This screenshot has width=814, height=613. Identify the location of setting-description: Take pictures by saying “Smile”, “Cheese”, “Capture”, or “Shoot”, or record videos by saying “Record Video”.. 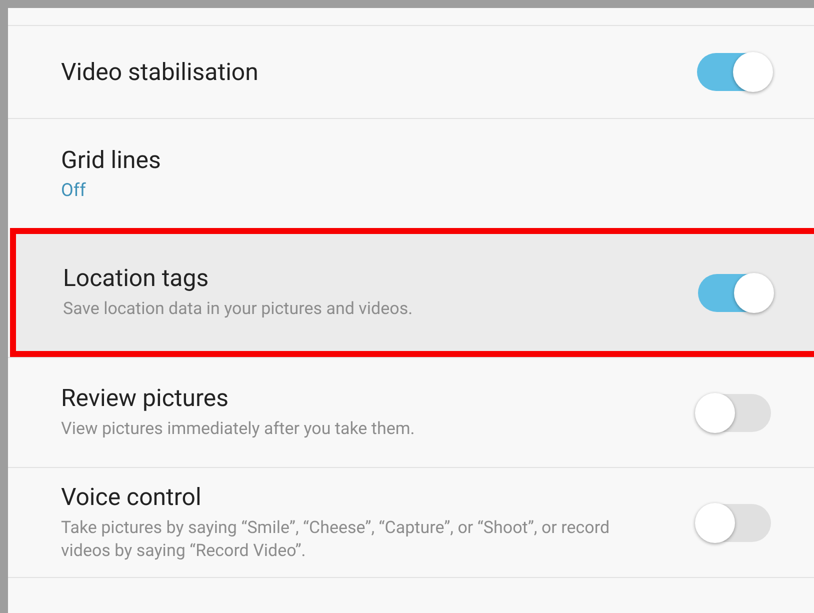
(336, 539).